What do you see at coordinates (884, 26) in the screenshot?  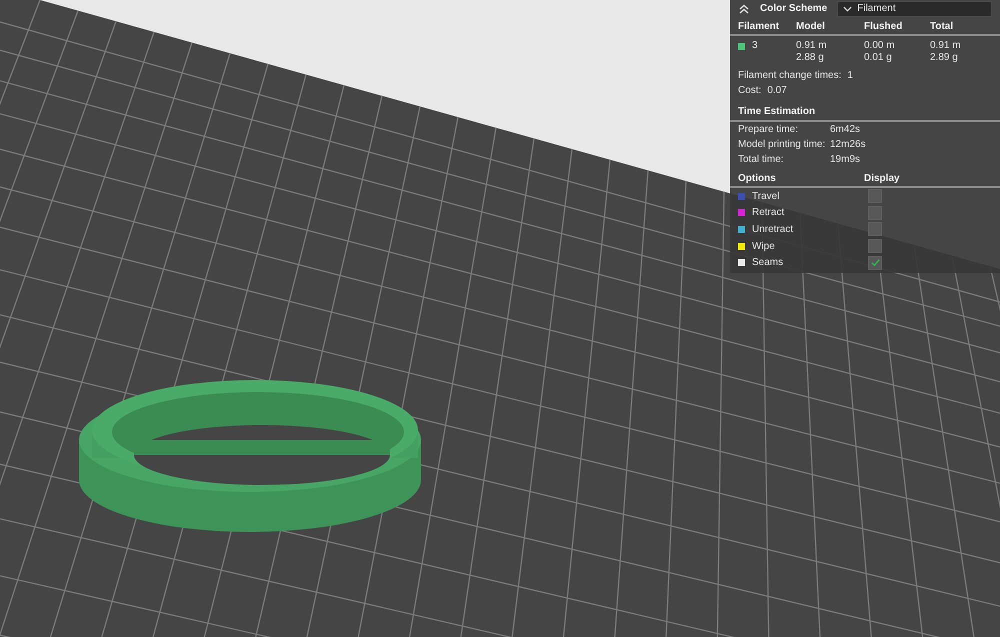 I see `column-header: Flushed` at bounding box center [884, 26].